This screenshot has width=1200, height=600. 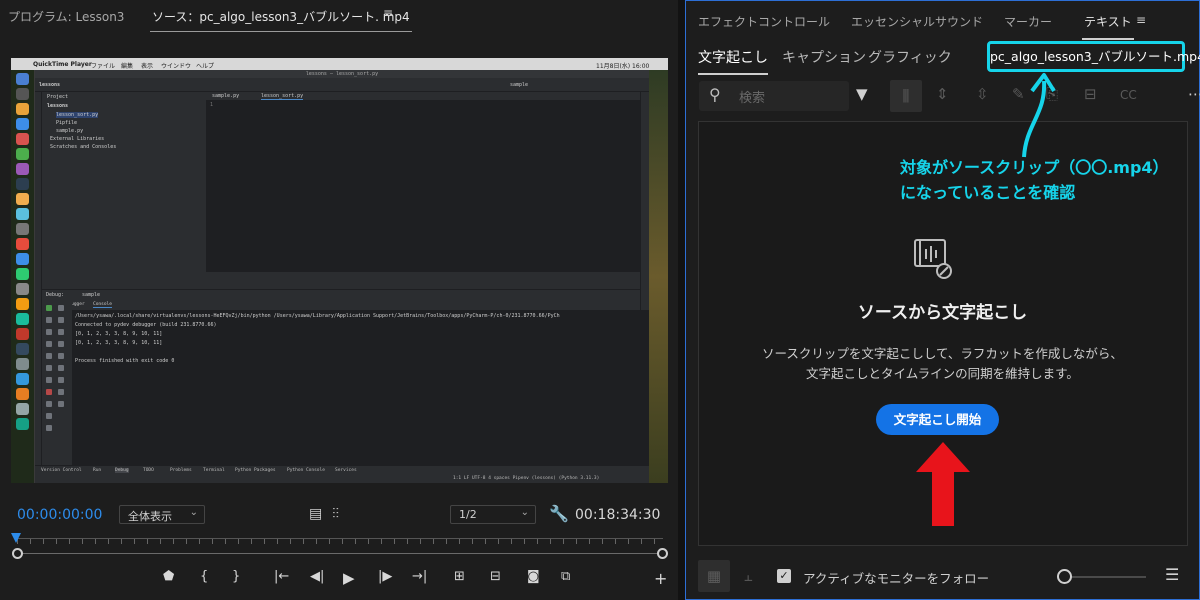 What do you see at coordinates (212, 105) in the screenshot?
I see `line-number: 1` at bounding box center [212, 105].